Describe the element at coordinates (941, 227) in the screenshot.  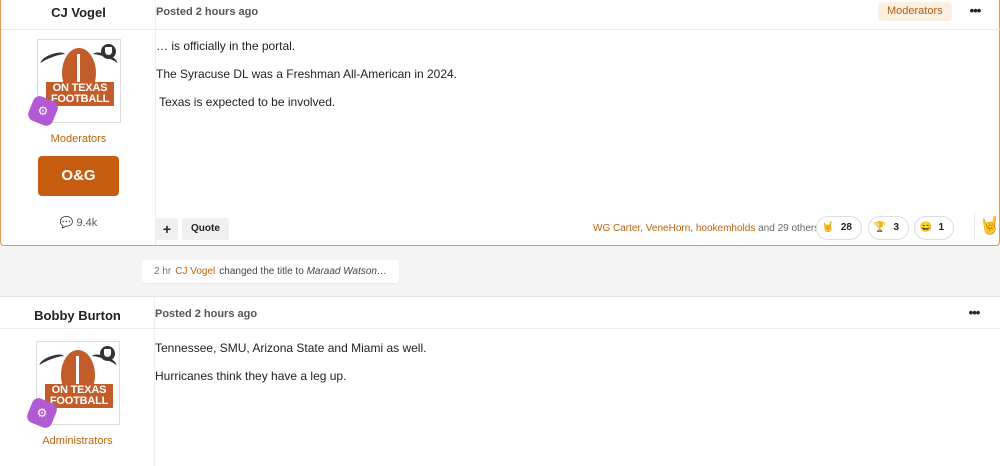
I see `reaction-count: 1` at that location.